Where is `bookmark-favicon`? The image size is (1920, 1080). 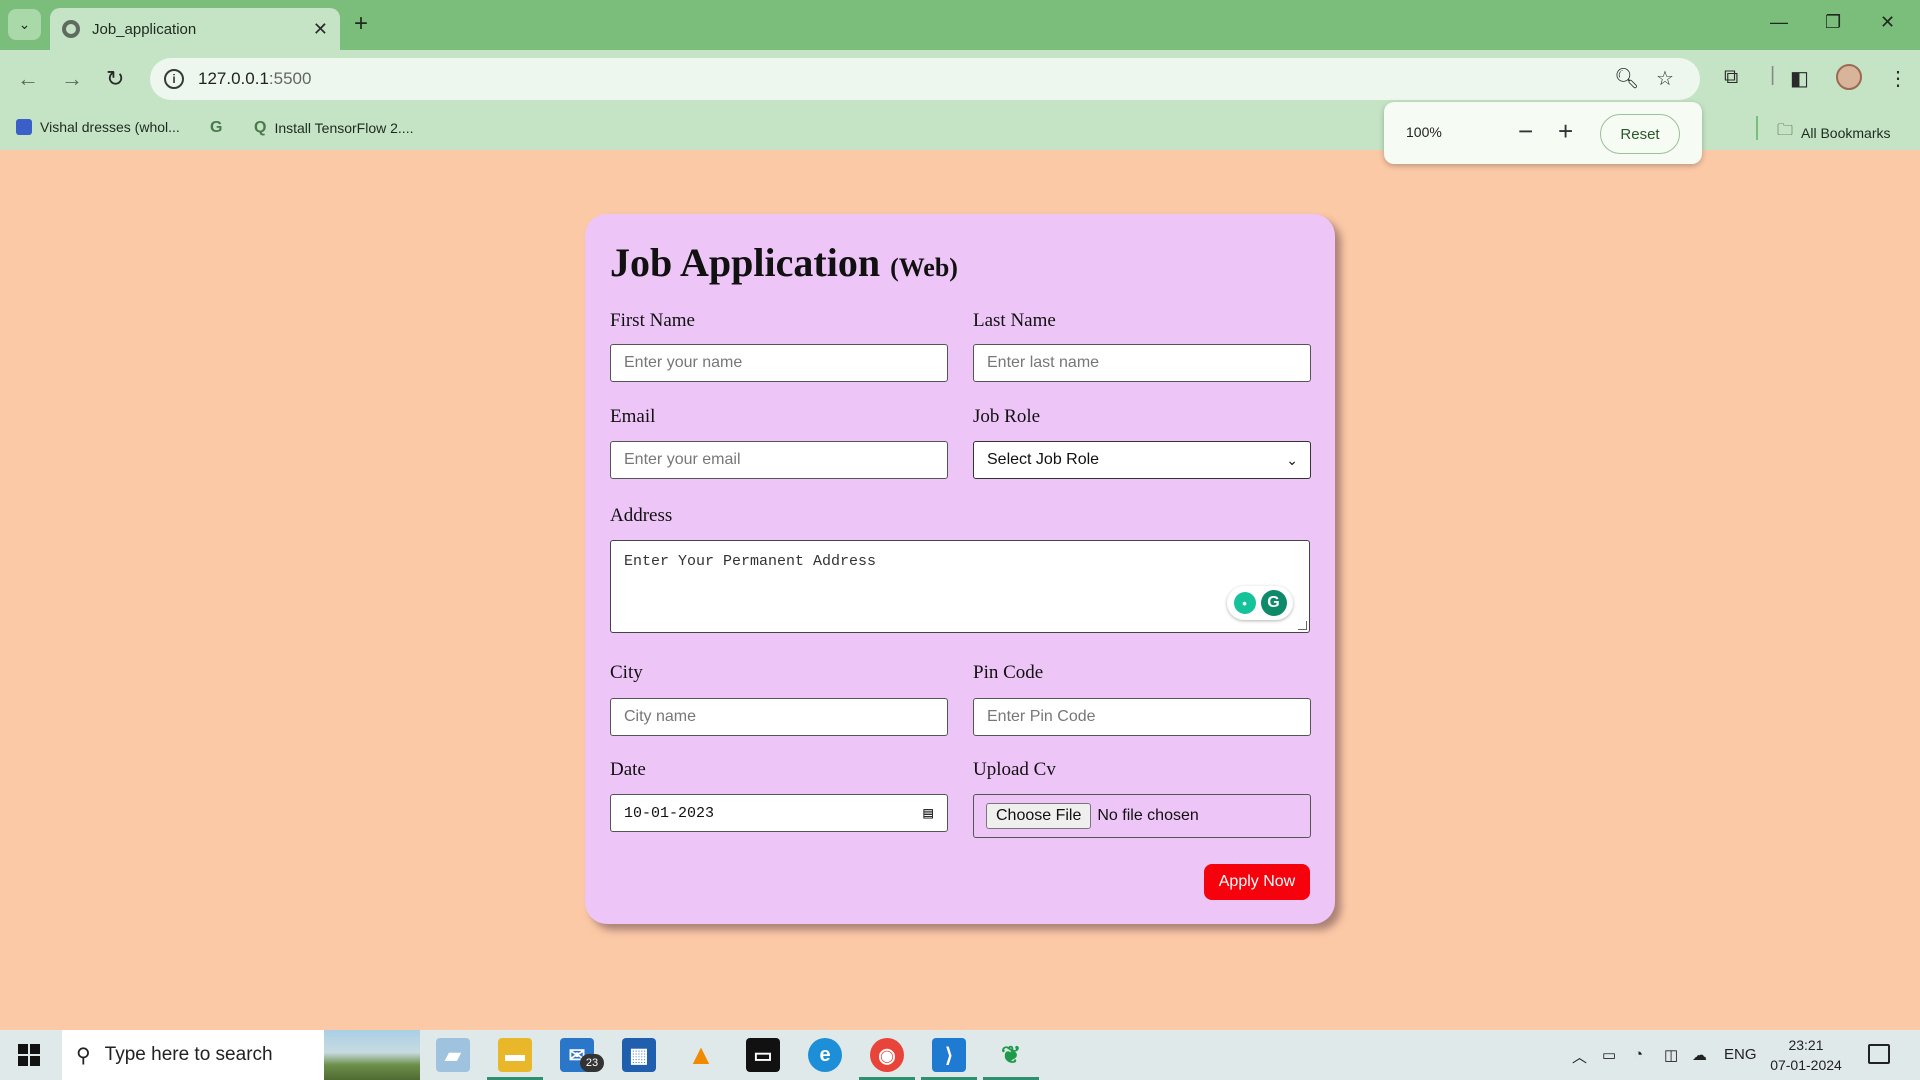 bookmark-favicon is located at coordinates (24, 127).